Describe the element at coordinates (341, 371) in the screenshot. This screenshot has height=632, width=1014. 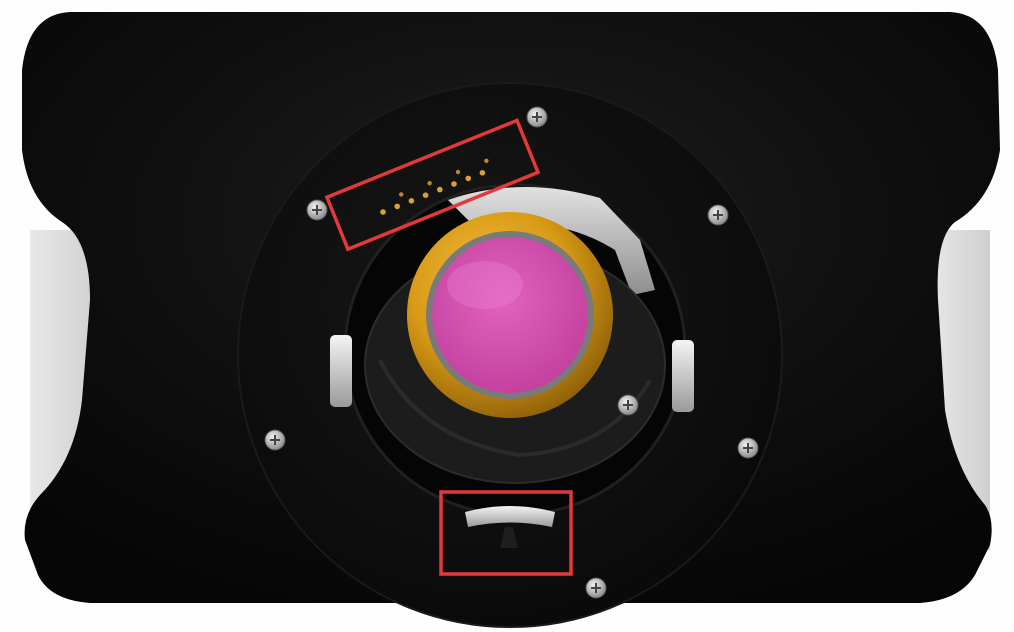
I see `bayonet-tab-left` at that location.